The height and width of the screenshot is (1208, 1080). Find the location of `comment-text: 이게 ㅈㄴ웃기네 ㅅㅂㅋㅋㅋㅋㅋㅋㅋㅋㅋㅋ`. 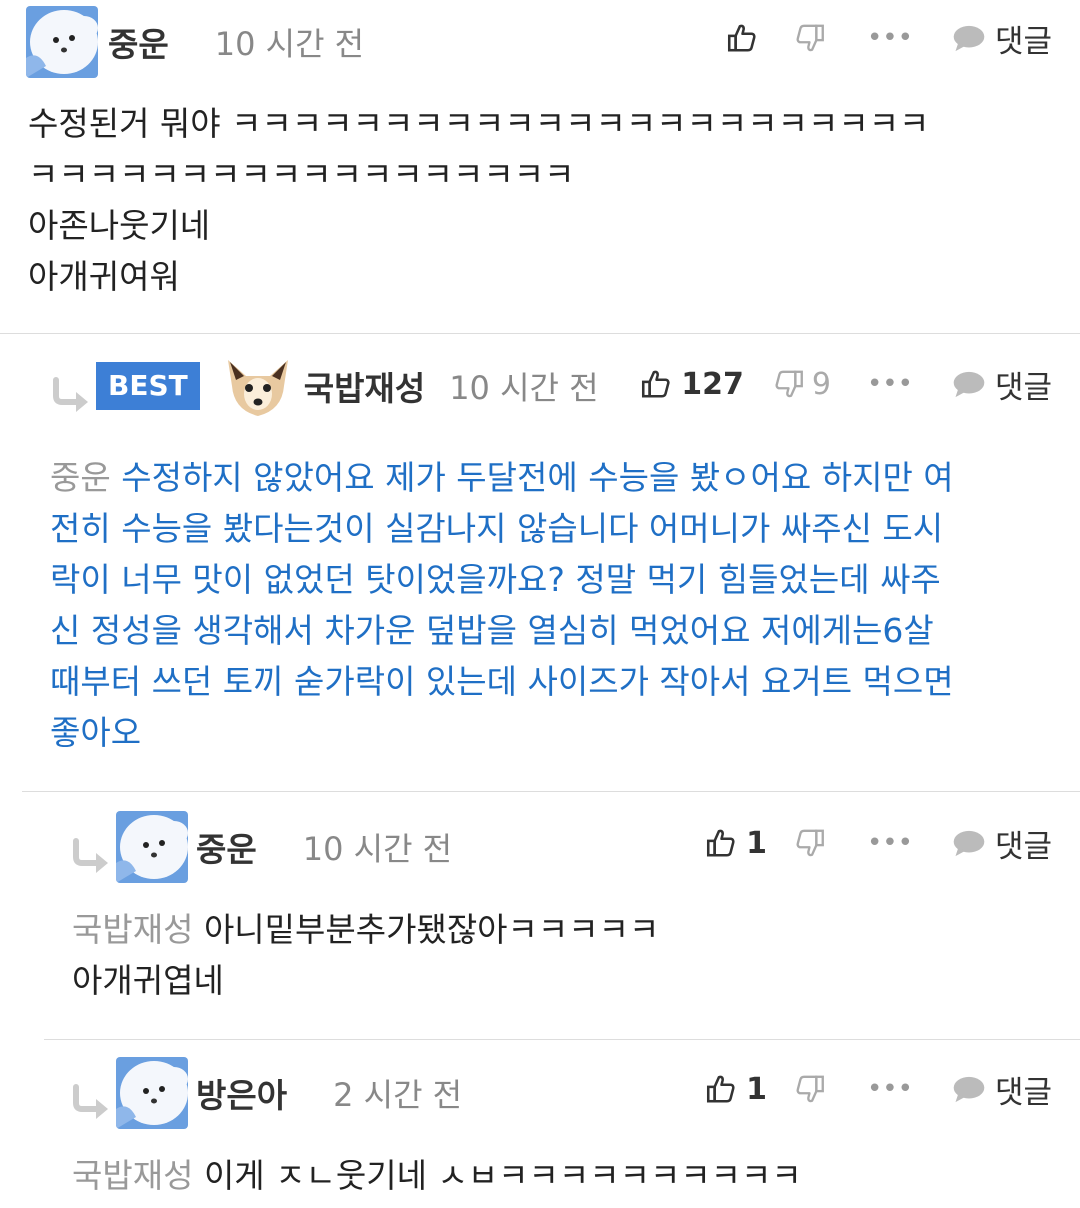

comment-text: 이게 ㅈㄴ웃기네 ㅅㅂㅋㅋㅋㅋㅋㅋㅋㅋㅋㅋ is located at coordinates (497, 1175).